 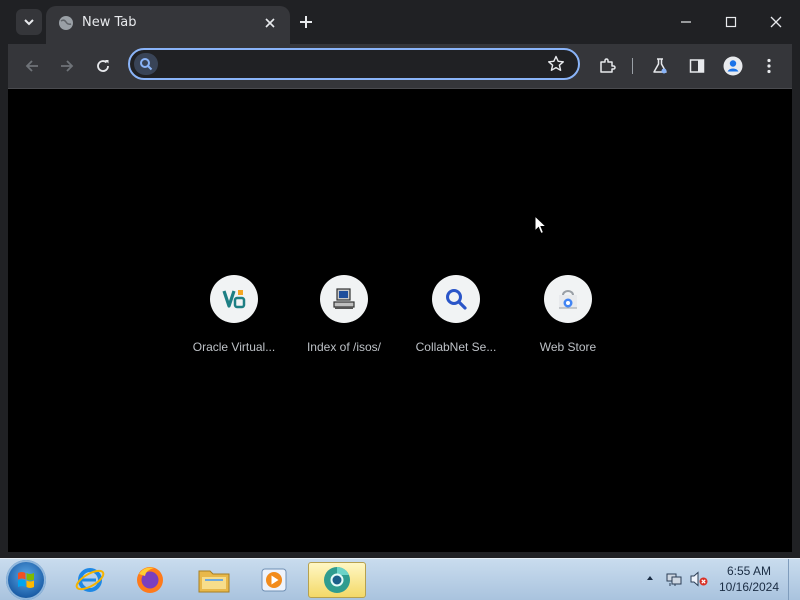 I want to click on shortcut-label: Index of /isos/, so click(x=344, y=347).